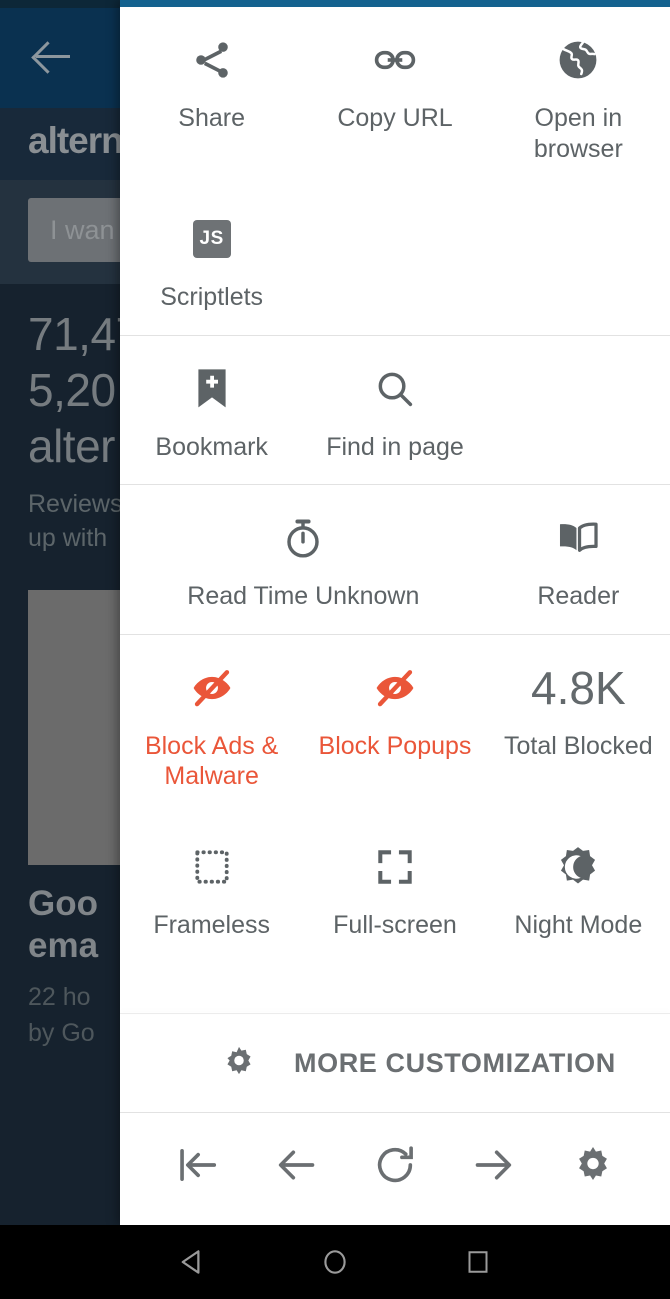 This screenshot has width=670, height=1299. Describe the element at coordinates (394, 724) in the screenshot. I see `menu-item-block-popups: Block Popups` at that location.